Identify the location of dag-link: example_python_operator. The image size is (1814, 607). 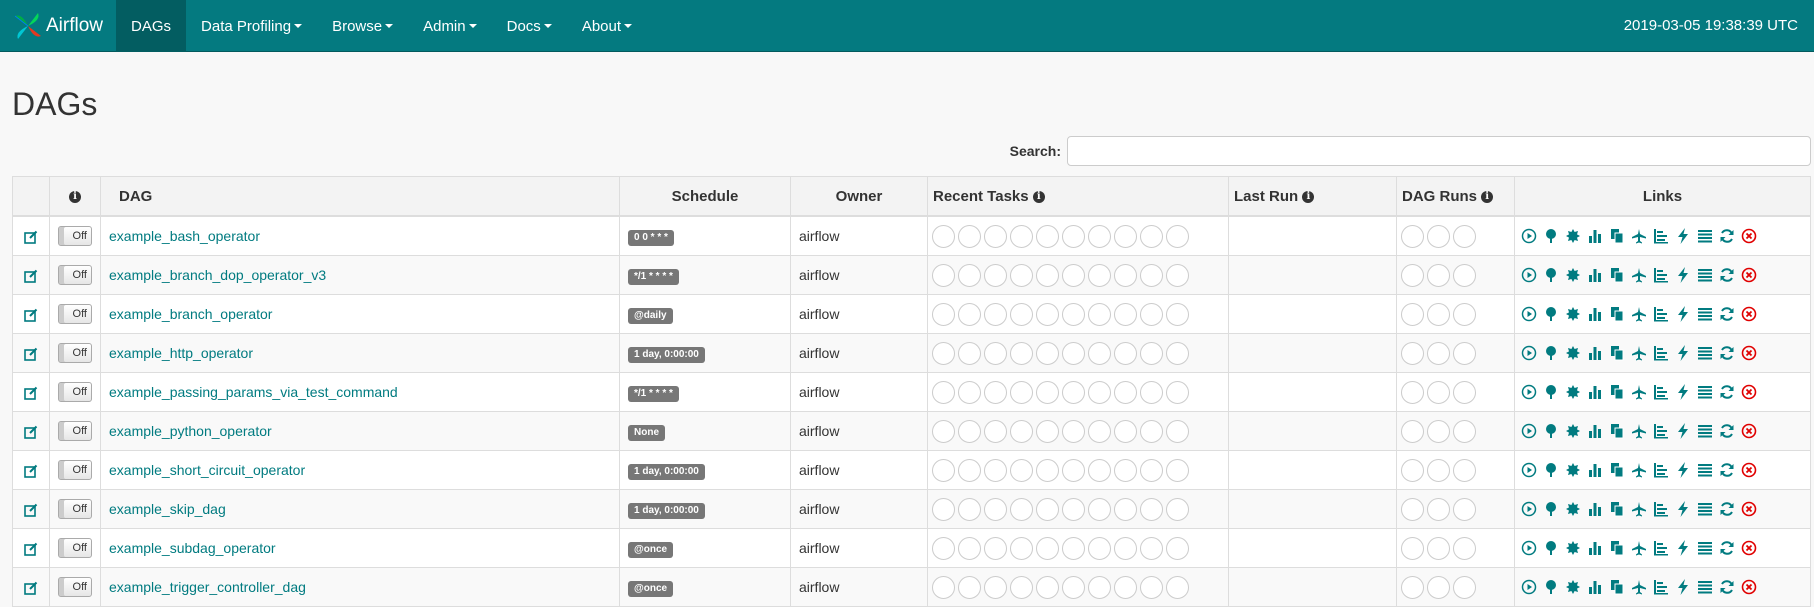
(190, 431).